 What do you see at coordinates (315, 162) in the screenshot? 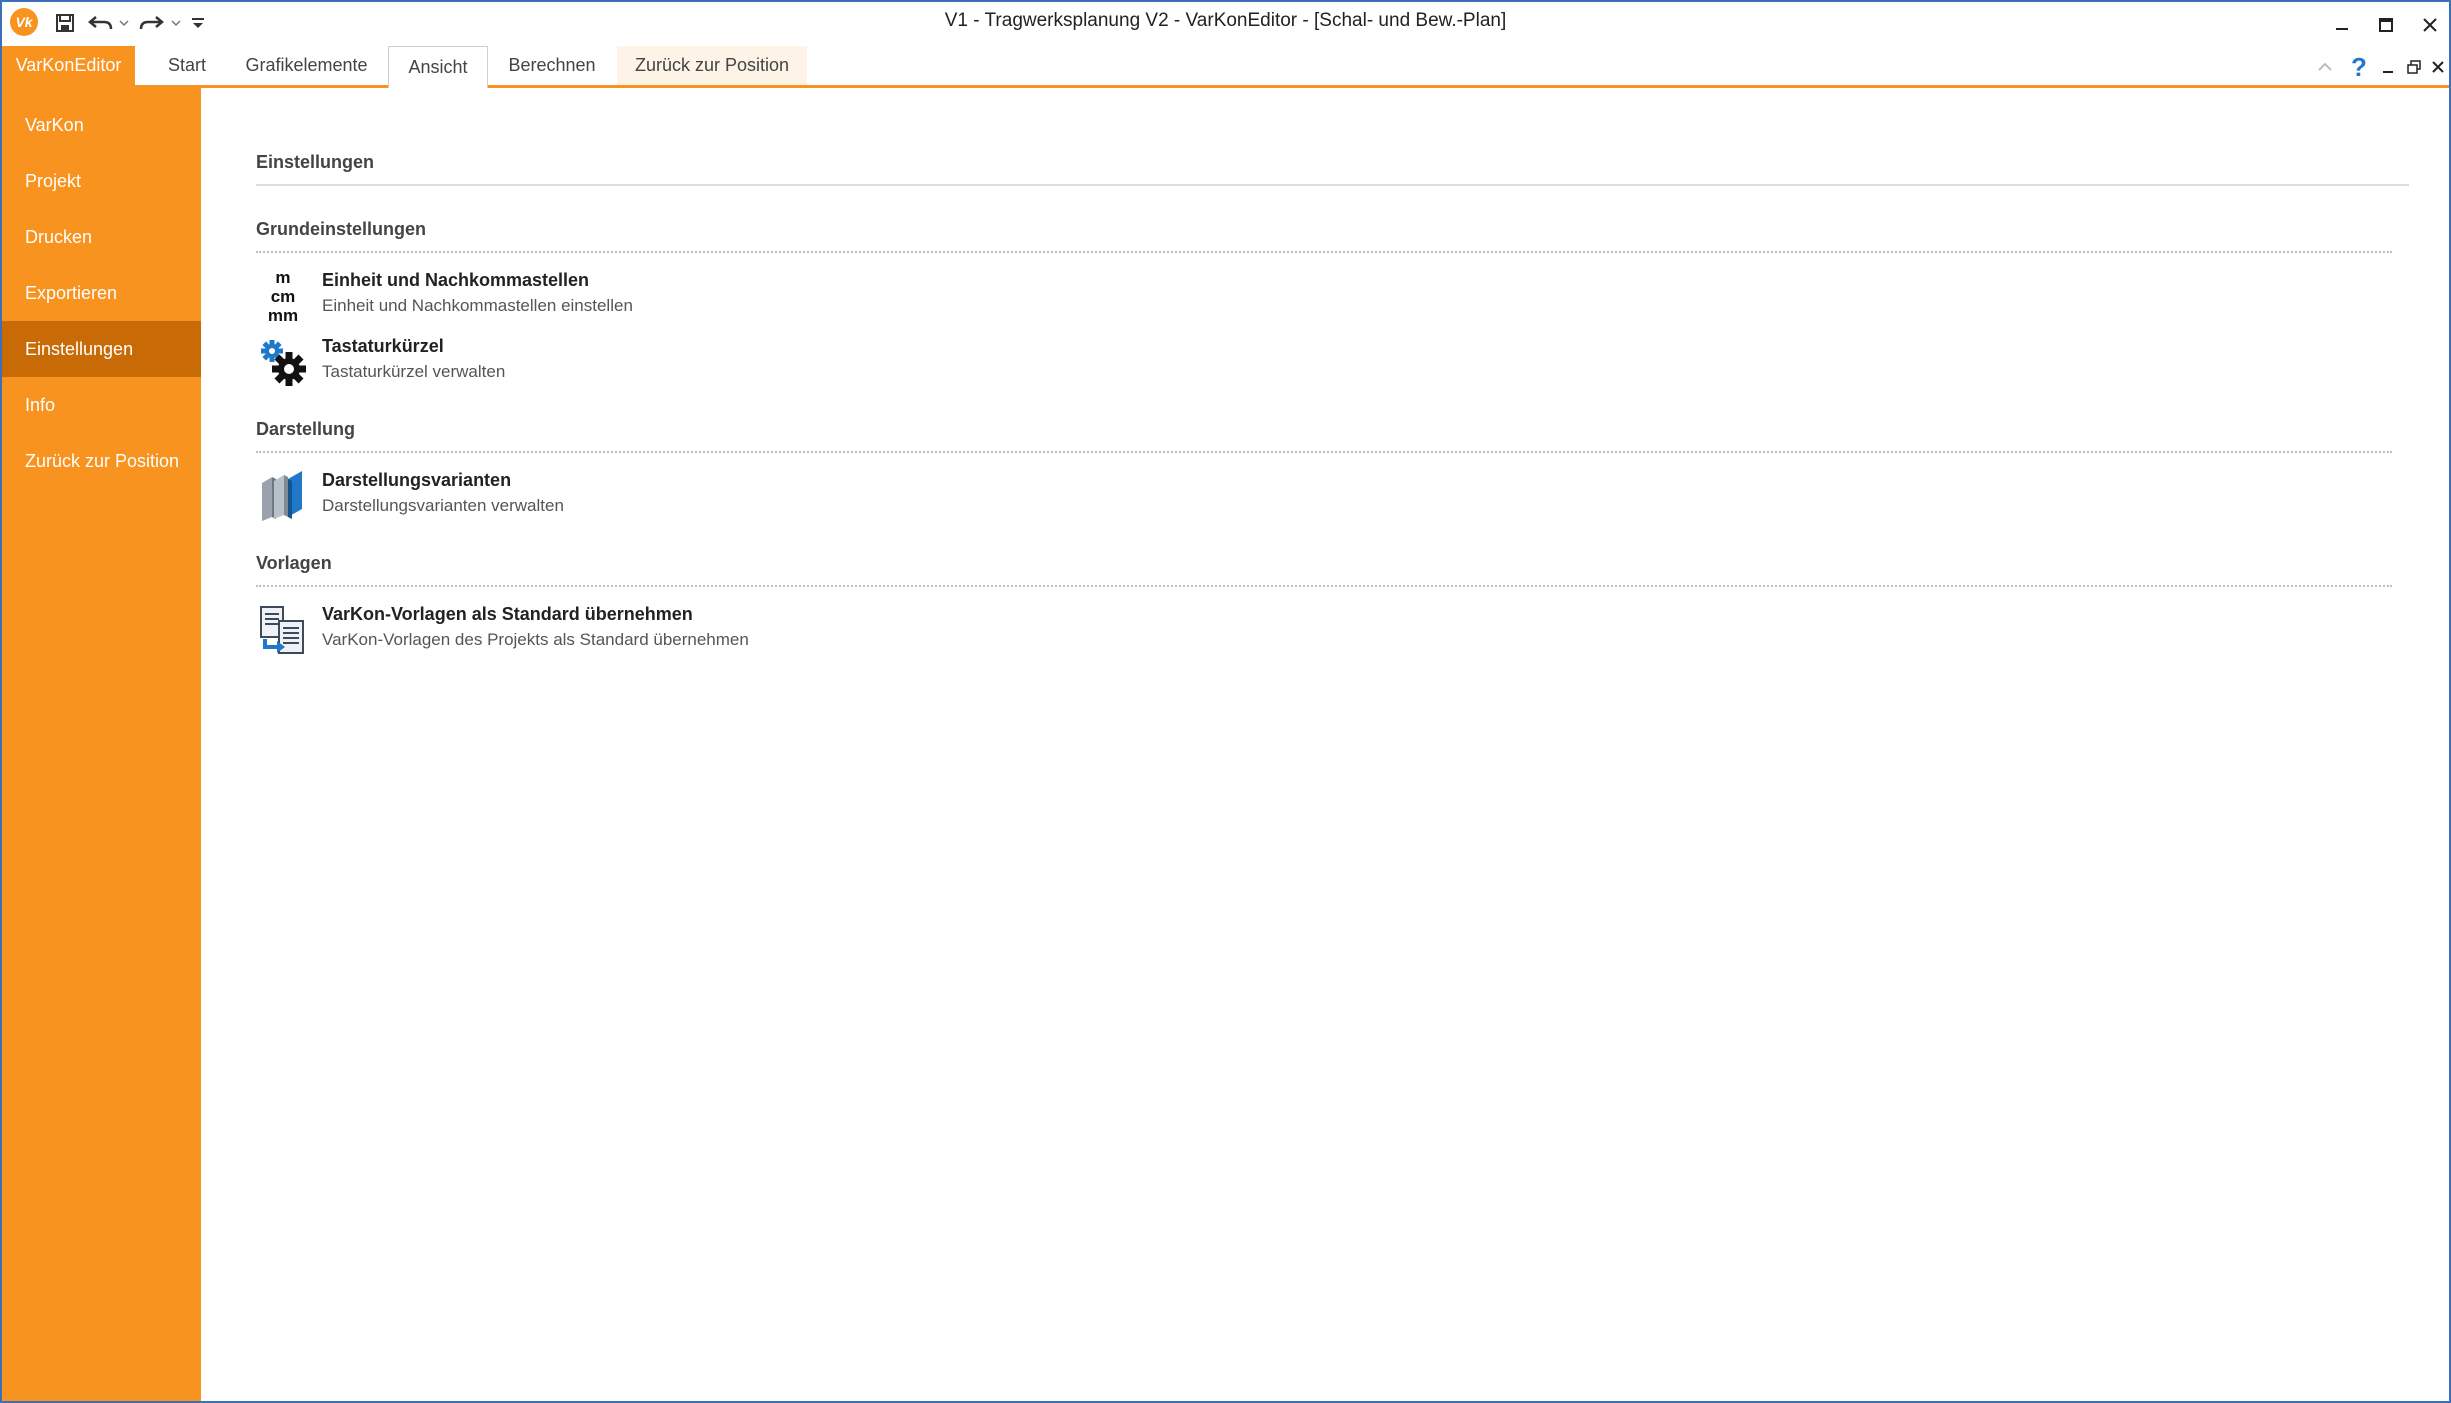
I see `page-title: Einstellungen` at bounding box center [315, 162].